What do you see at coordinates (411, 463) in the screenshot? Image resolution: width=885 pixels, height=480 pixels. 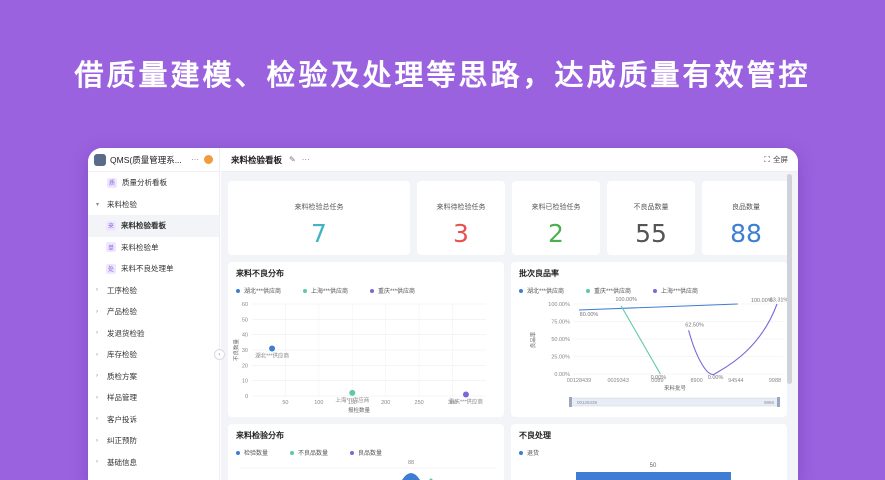 I see `data-label: 88` at bounding box center [411, 463].